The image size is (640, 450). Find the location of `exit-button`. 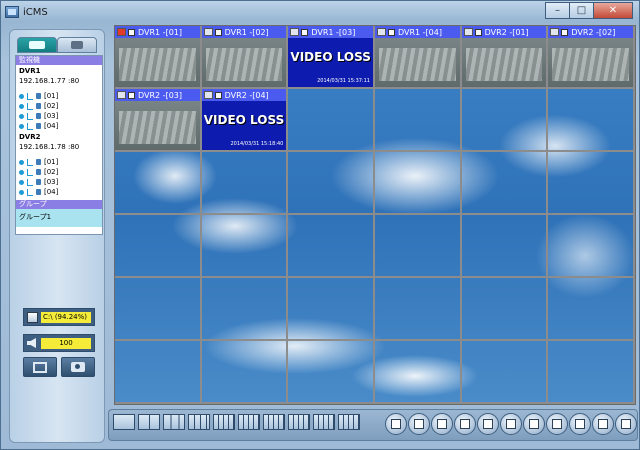

exit-button is located at coordinates (626, 424).